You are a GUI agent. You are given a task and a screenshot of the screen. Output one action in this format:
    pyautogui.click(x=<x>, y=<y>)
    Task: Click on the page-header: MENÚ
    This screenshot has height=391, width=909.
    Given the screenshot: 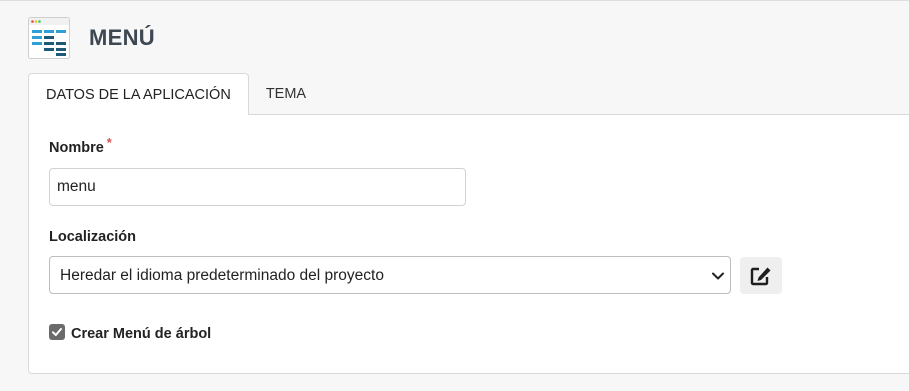 What is the action you would take?
    pyautogui.click(x=91, y=38)
    